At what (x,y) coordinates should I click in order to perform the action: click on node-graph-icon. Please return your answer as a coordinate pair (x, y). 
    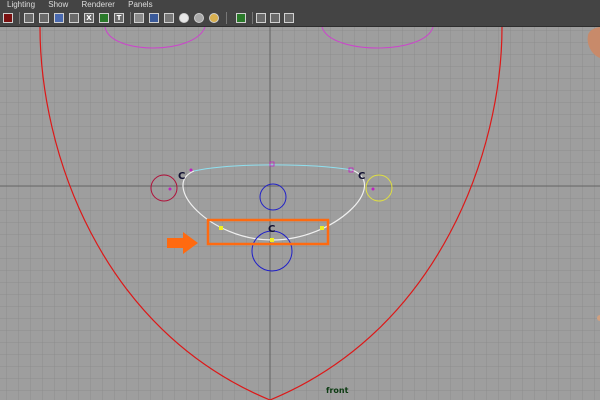
    Looking at the image, I should click on (289, 18).